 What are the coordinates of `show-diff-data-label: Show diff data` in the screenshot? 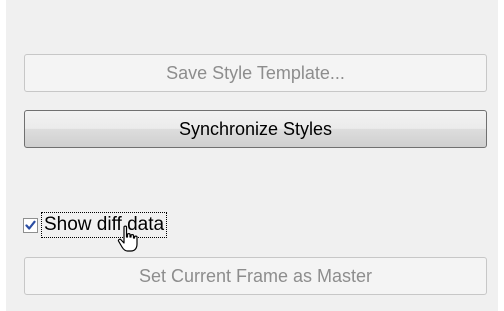 It's located at (104, 225).